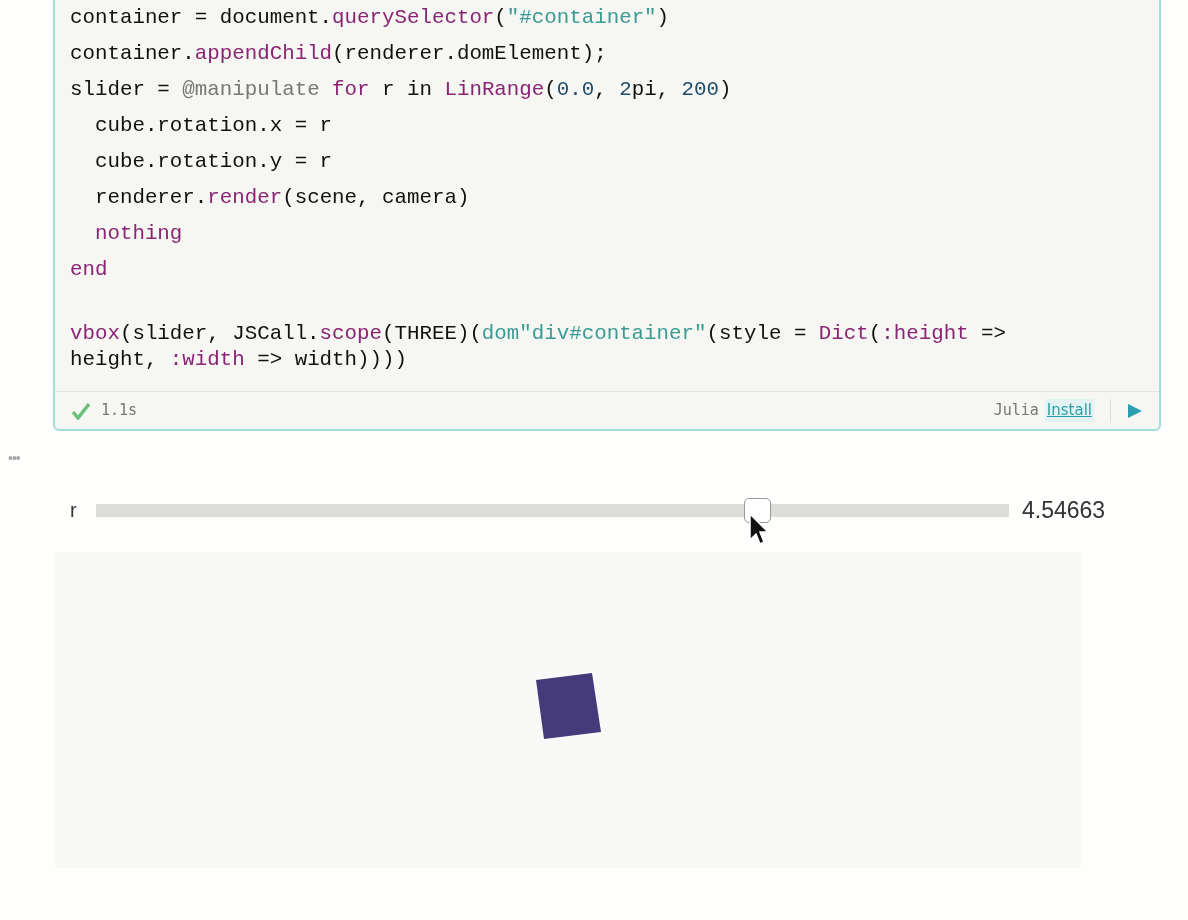  What do you see at coordinates (119, 411) in the screenshot?
I see `run-time: 1.1s` at bounding box center [119, 411].